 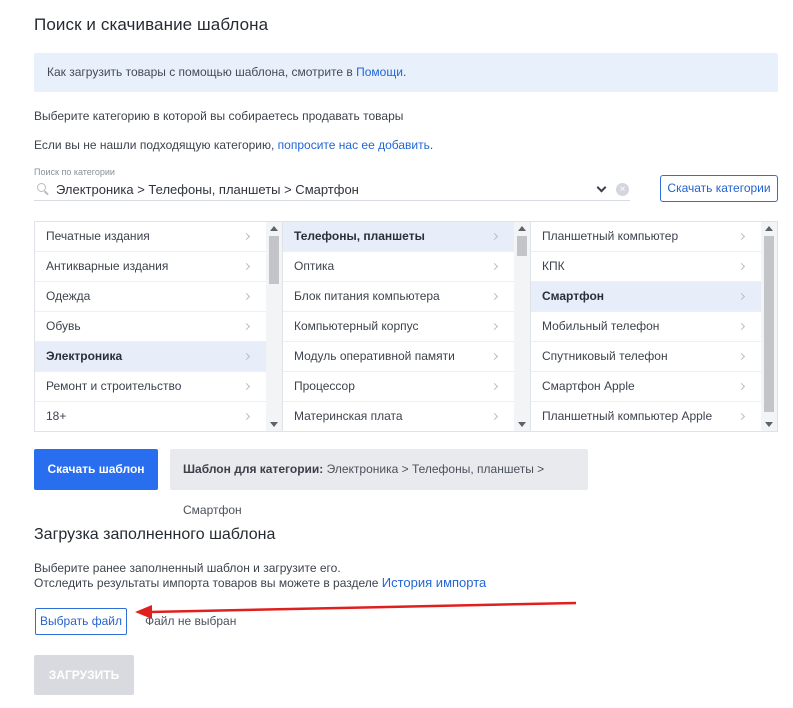 I want to click on upload-submit-button: ЗАГРУЗИТЬ, so click(x=84, y=675).